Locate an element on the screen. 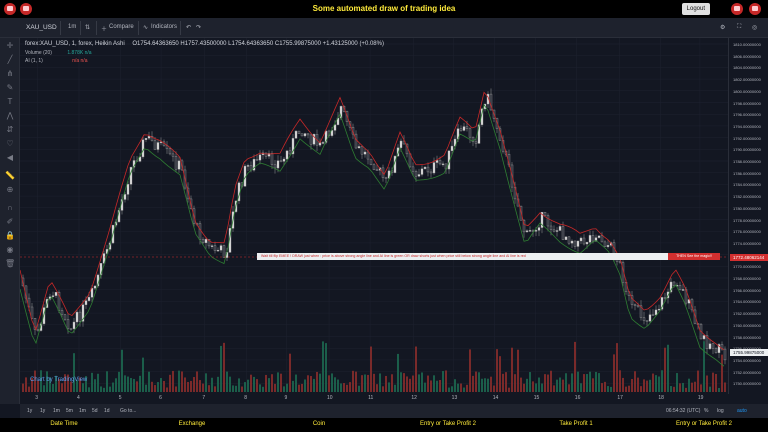  chart-type-icon: ⇅ is located at coordinates (87, 27).